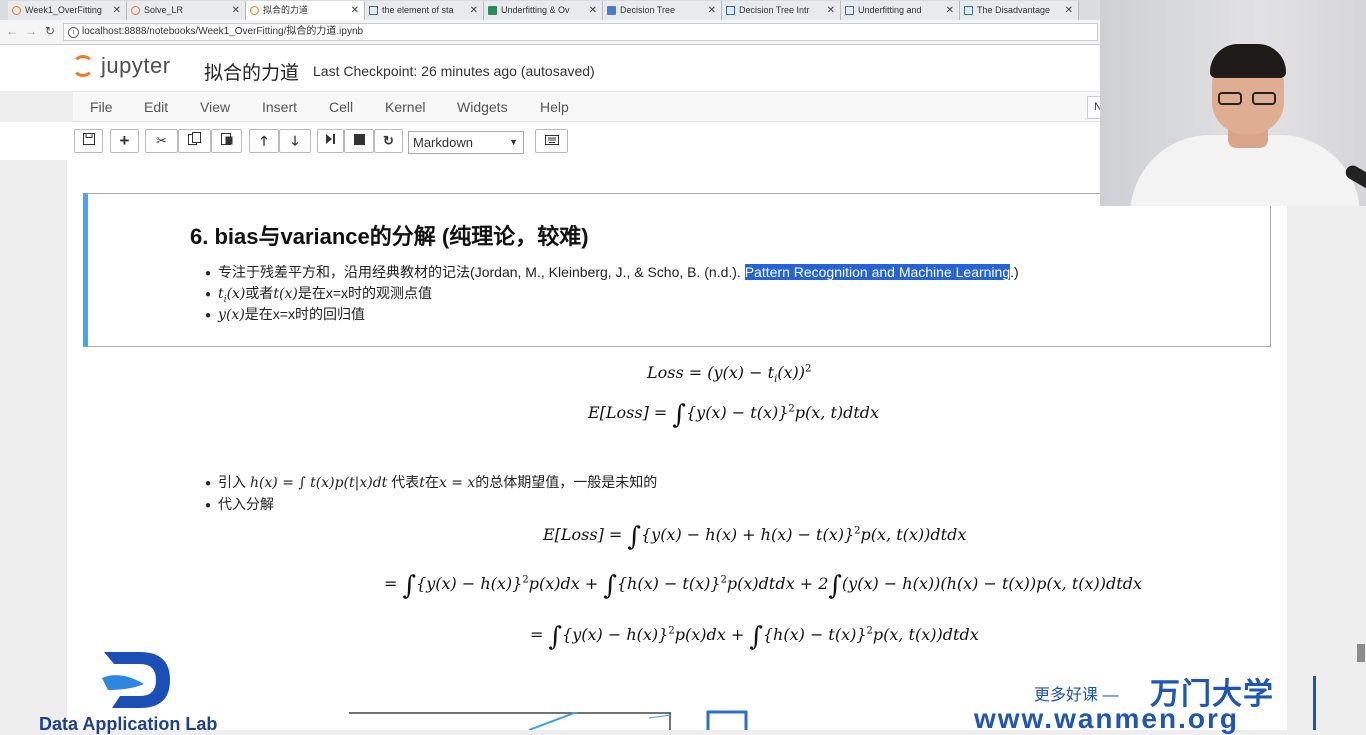 This screenshot has height=735, width=1366. Describe the element at coordinates (128, 724) in the screenshot. I see `lab-name-watermark: Data Application Lab` at that location.